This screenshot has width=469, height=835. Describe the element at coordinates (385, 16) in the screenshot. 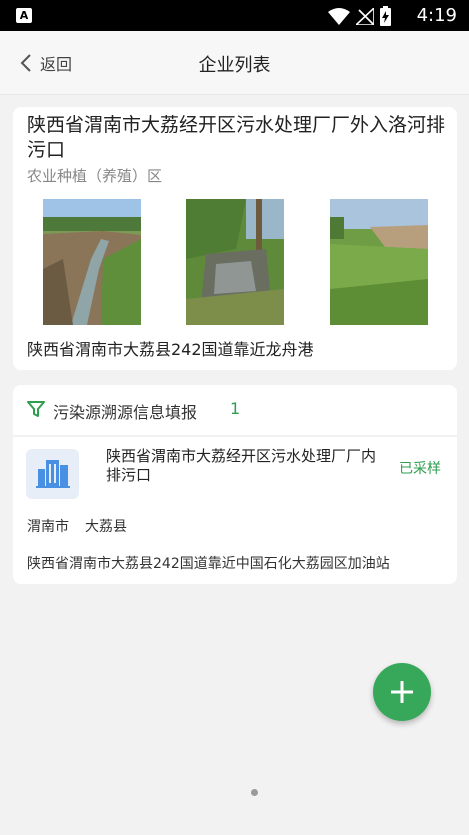

I see `battery-charging-icon` at that location.